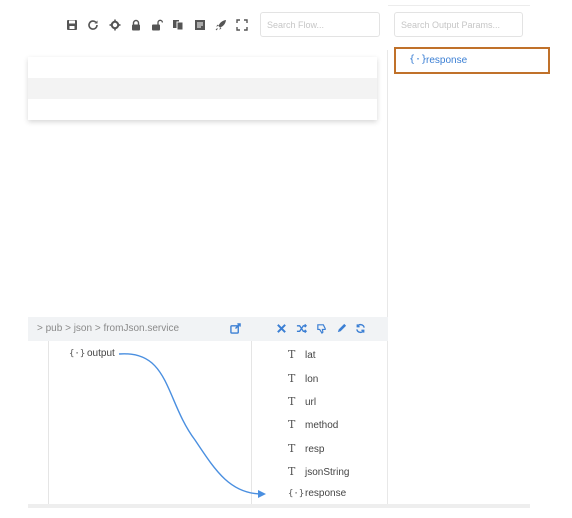 Image resolution: width=572 pixels, height=518 pixels. I want to click on output-param-response: {·} response, so click(472, 60).